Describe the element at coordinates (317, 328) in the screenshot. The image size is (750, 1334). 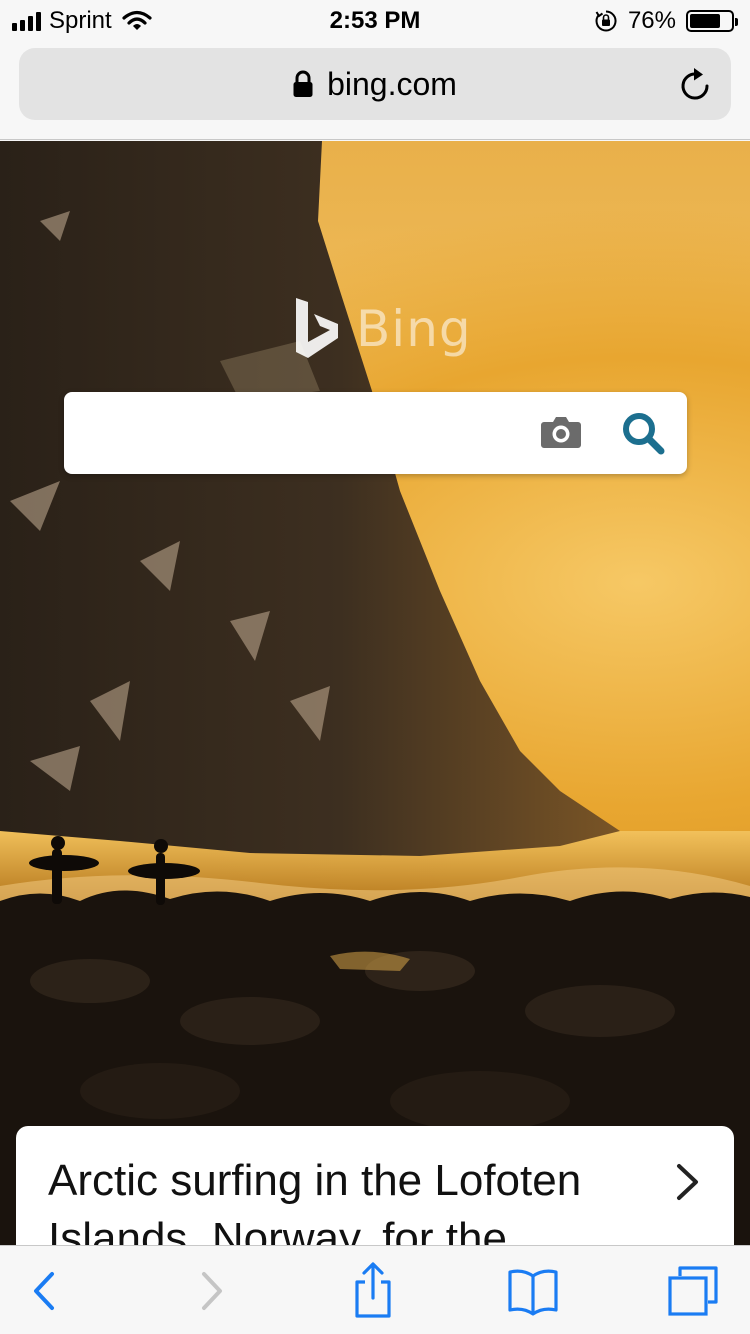
I see `bing-logo-mark` at that location.